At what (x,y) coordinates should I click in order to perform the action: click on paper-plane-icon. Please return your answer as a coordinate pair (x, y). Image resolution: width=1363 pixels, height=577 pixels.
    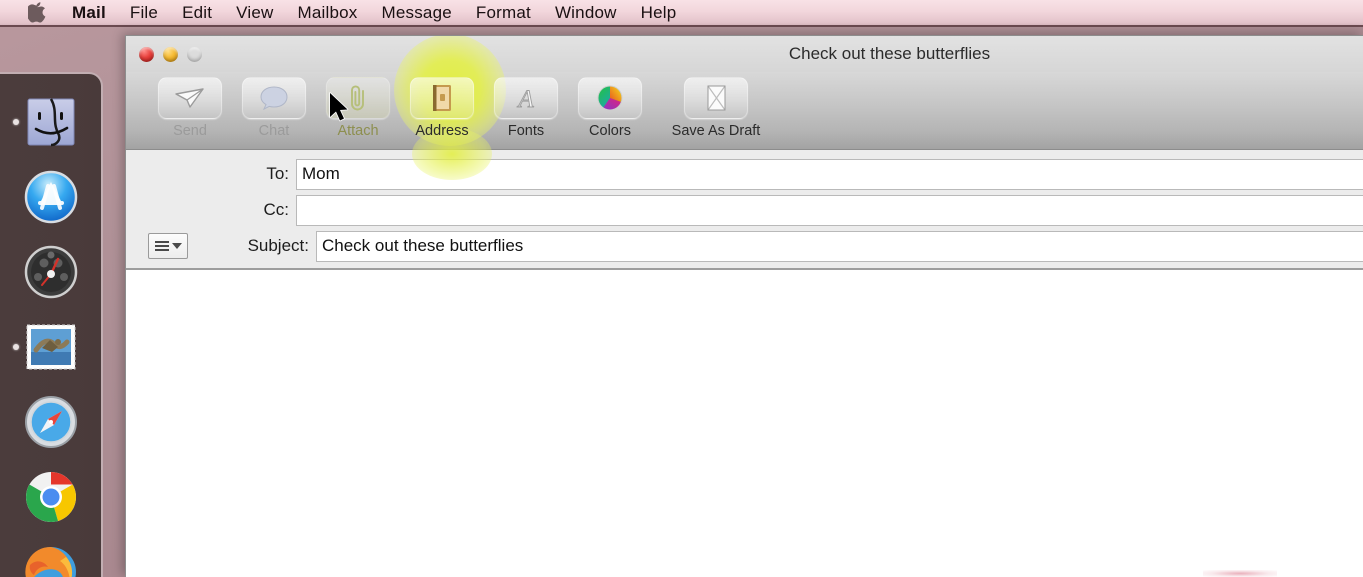
    Looking at the image, I should click on (190, 98).